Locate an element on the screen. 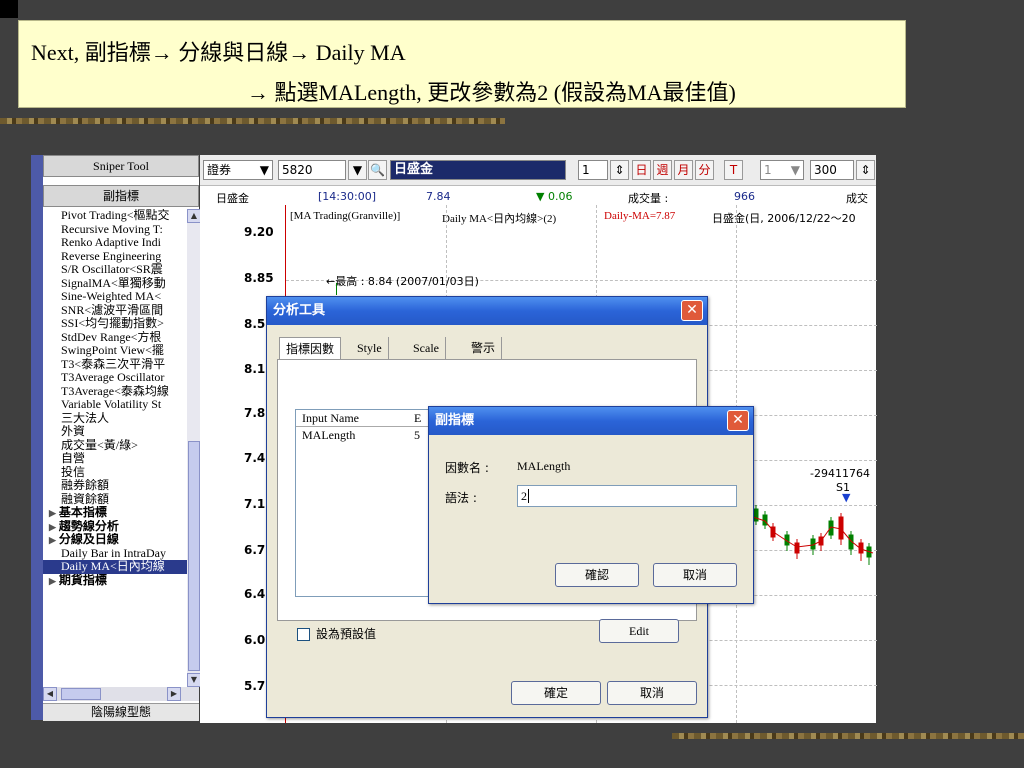  minute-button: 分 is located at coordinates (704, 170).